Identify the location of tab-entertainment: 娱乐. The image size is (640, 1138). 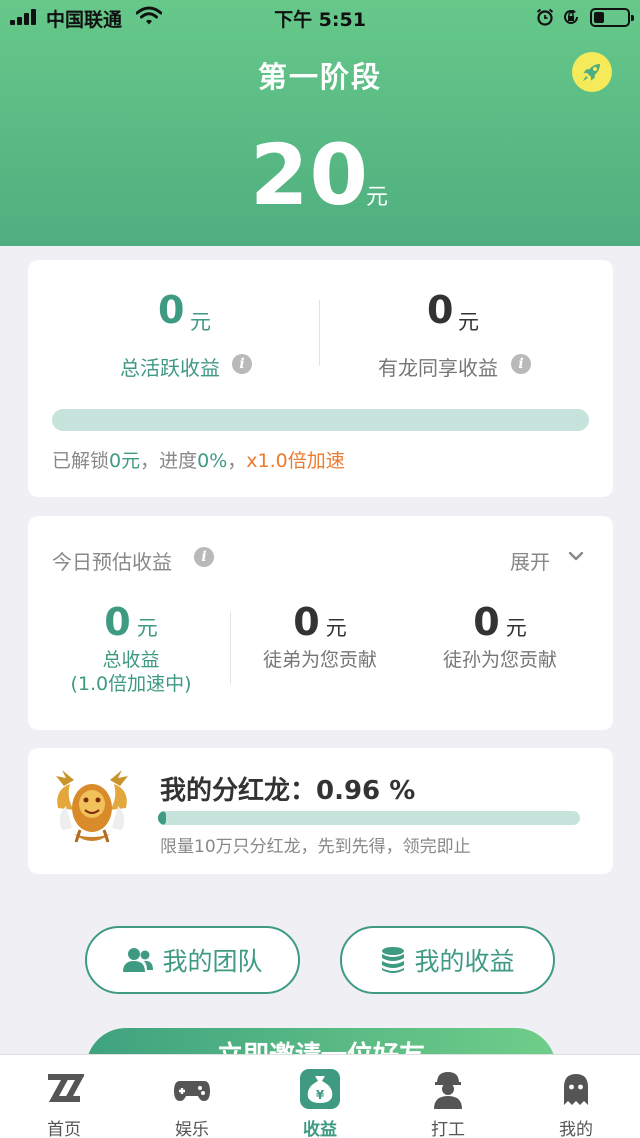
(192, 1096).